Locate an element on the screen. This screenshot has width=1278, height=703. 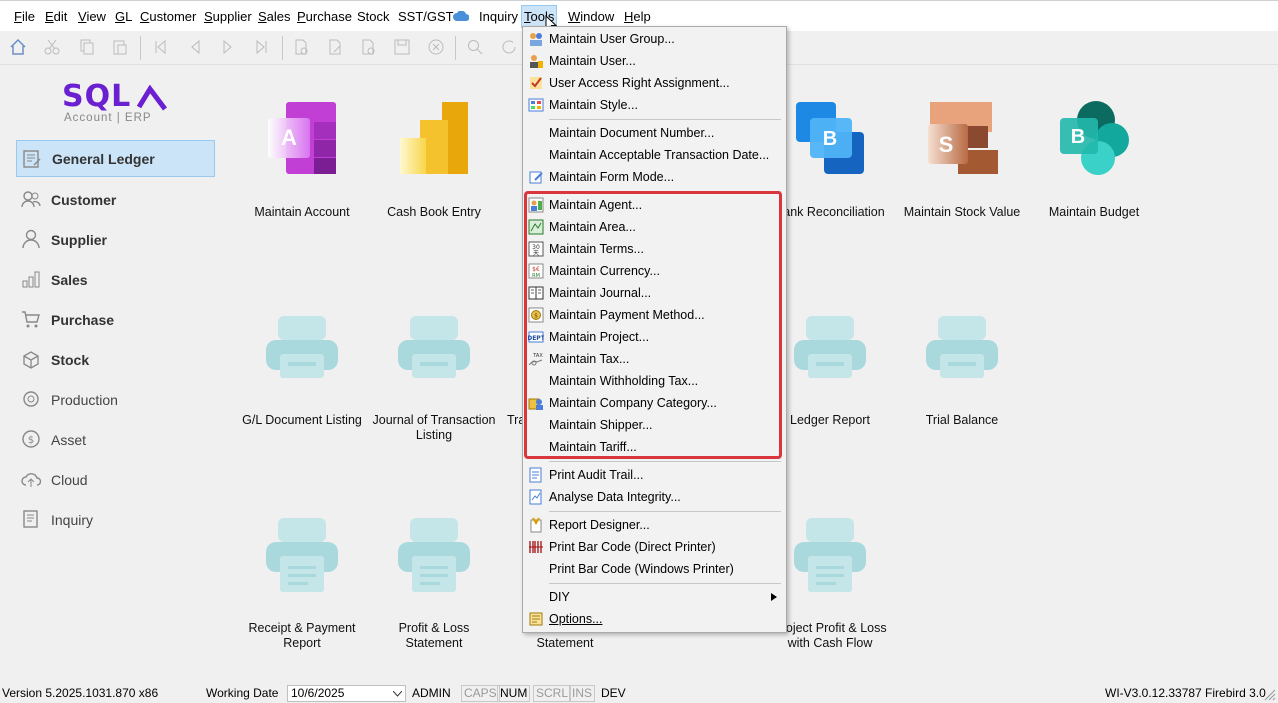
menu-item-diy: DIY is located at coordinates (654, 597).